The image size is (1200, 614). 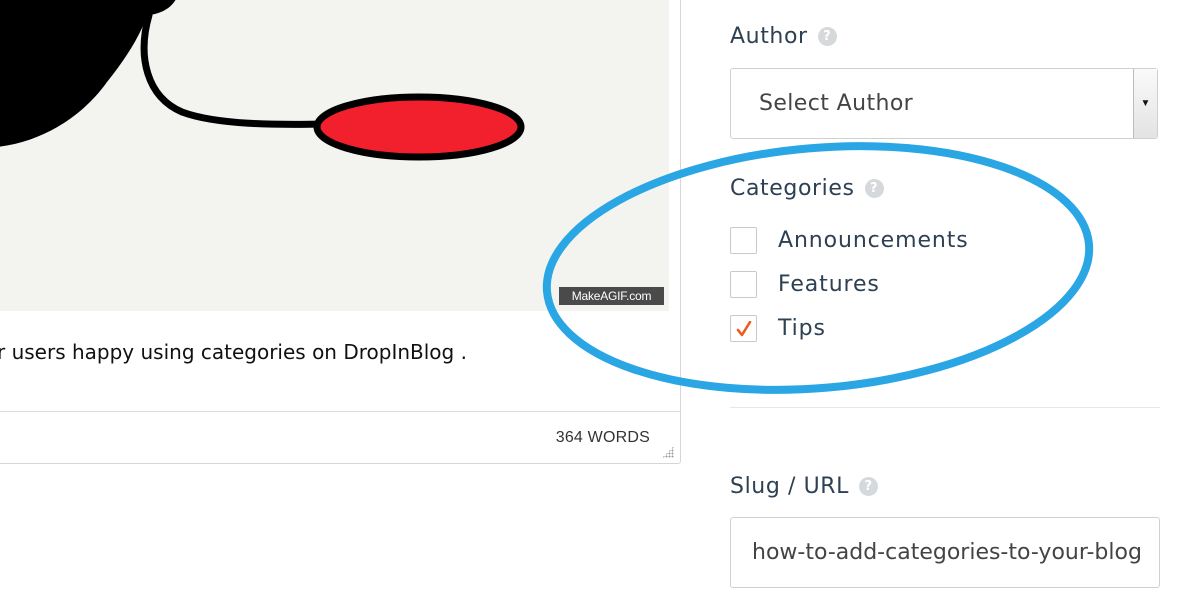 What do you see at coordinates (769, 36) in the screenshot?
I see `author-label-text: Author` at bounding box center [769, 36].